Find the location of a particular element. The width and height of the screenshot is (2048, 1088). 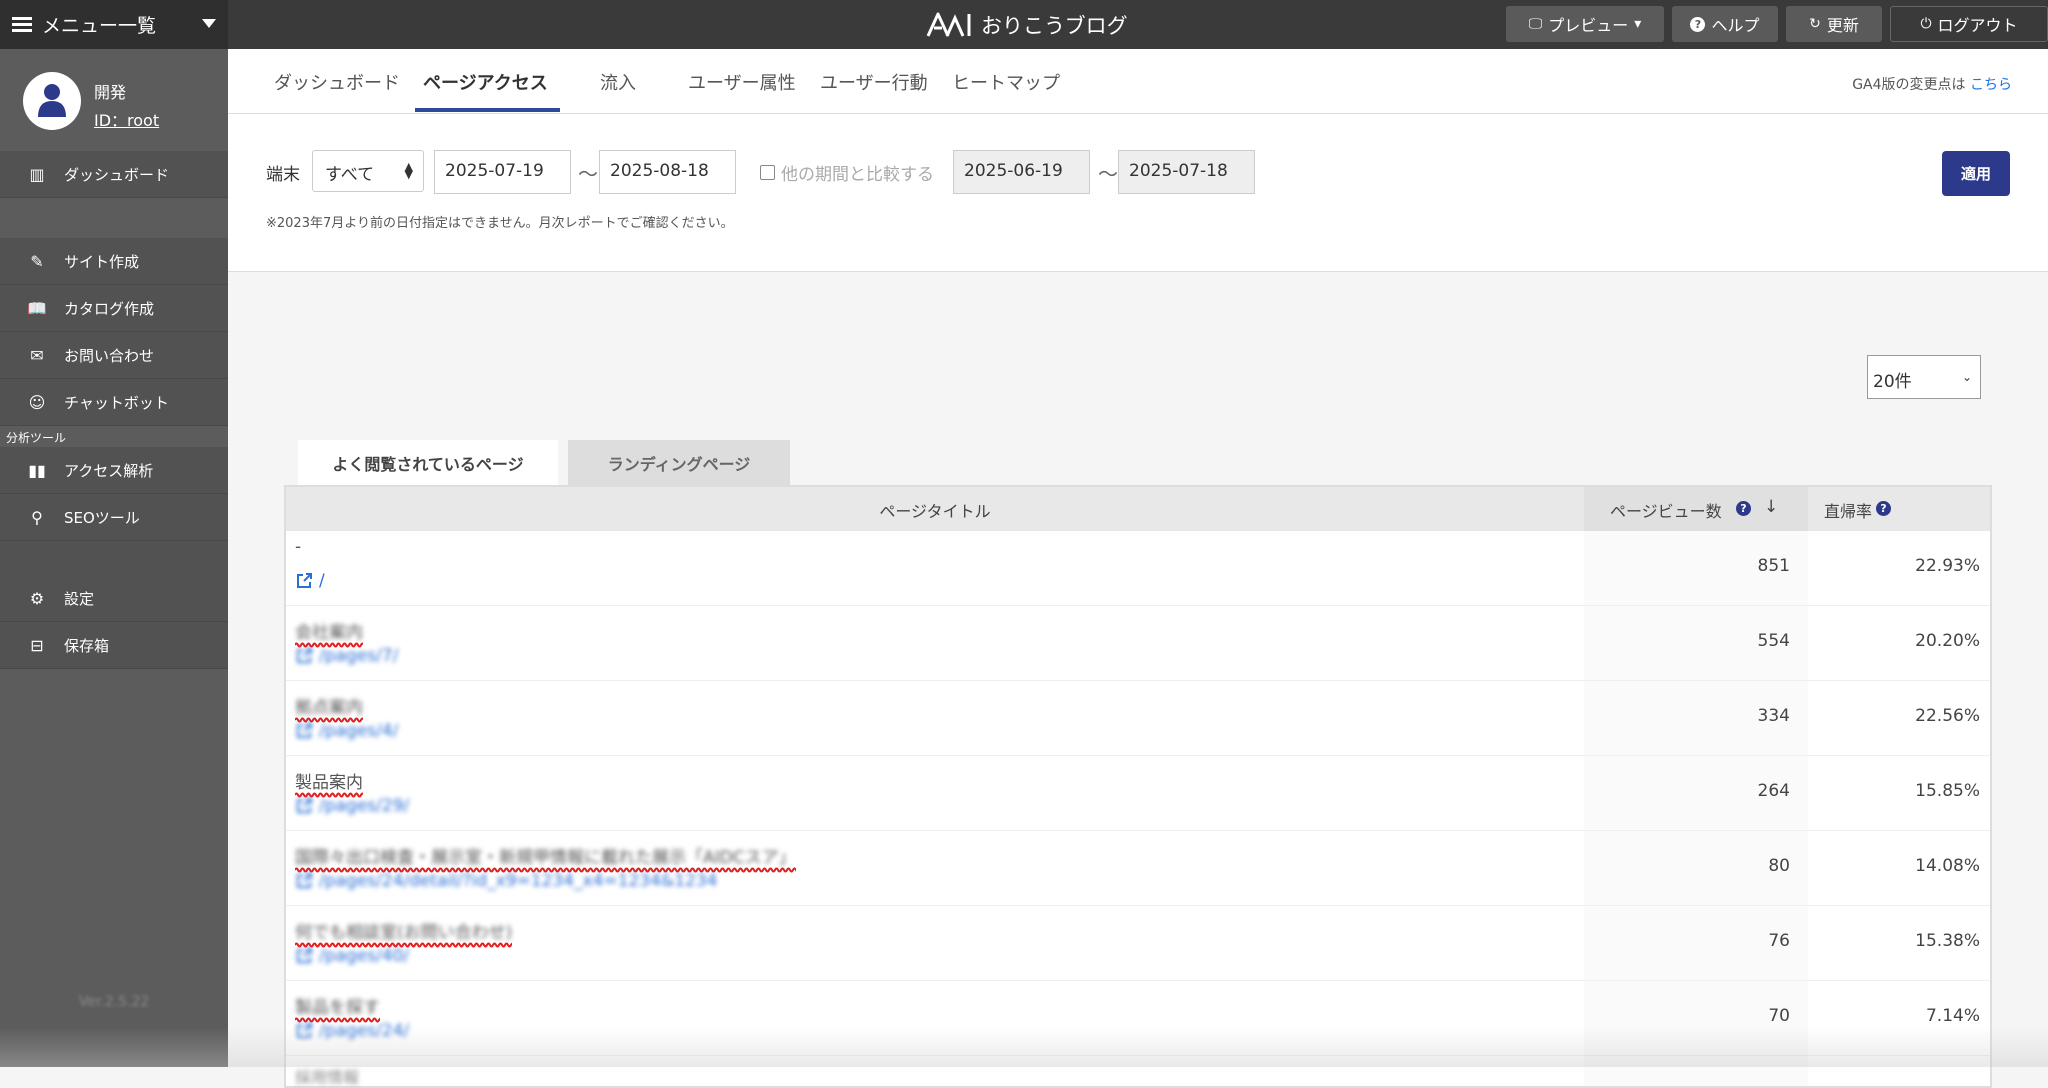

bounce-cell: 22.93% is located at coordinates (1899, 568).